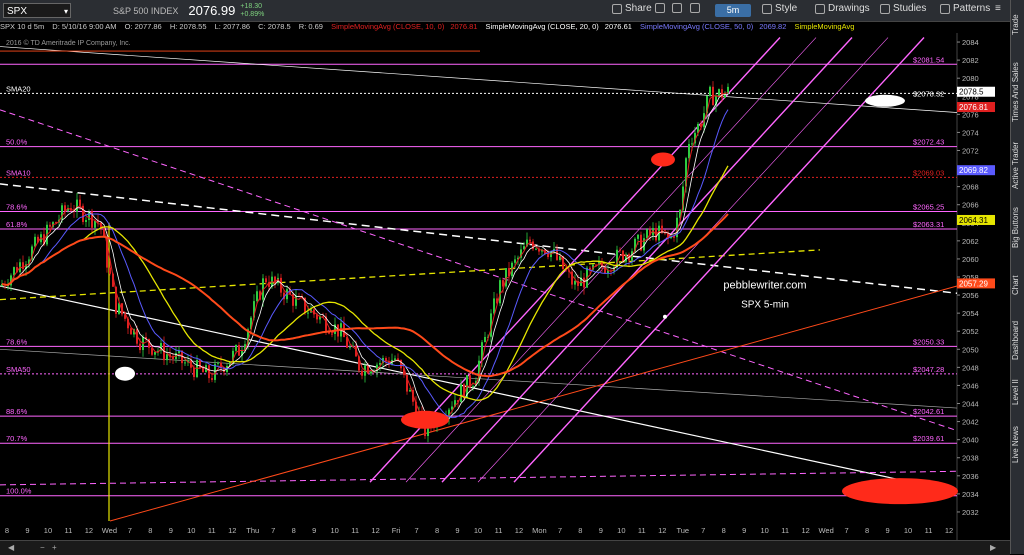 The width and height of the screenshot is (1024, 555). Describe the element at coordinates (618, 26) in the screenshot. I see `sma20-value: 2076.61` at that location.